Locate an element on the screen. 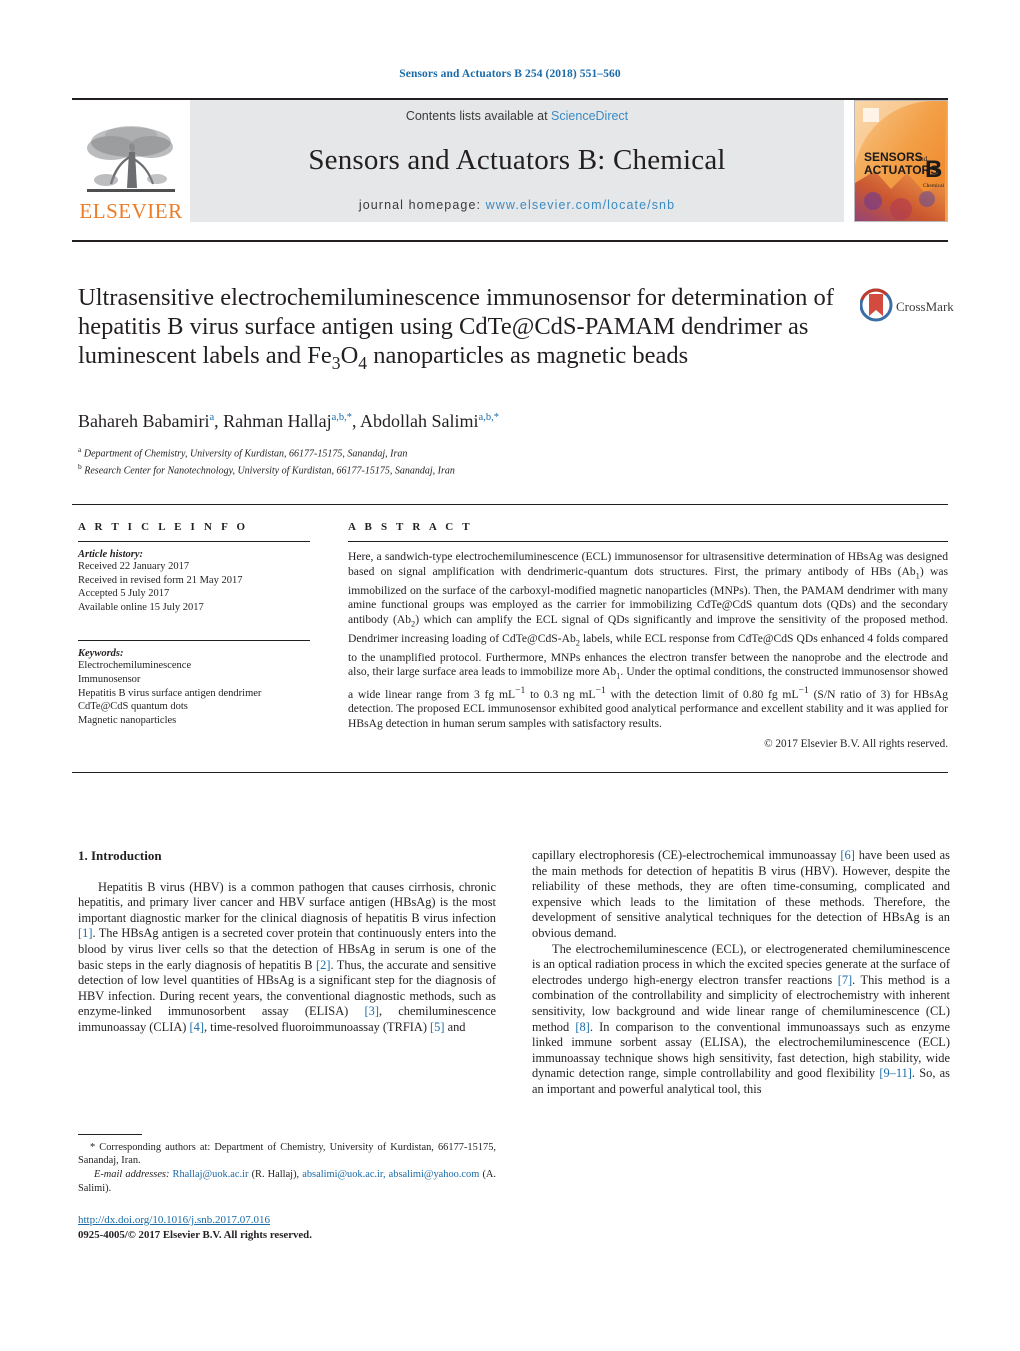 The height and width of the screenshot is (1351, 1020). section-heading-introduction: 1. Introduction is located at coordinates (120, 855).